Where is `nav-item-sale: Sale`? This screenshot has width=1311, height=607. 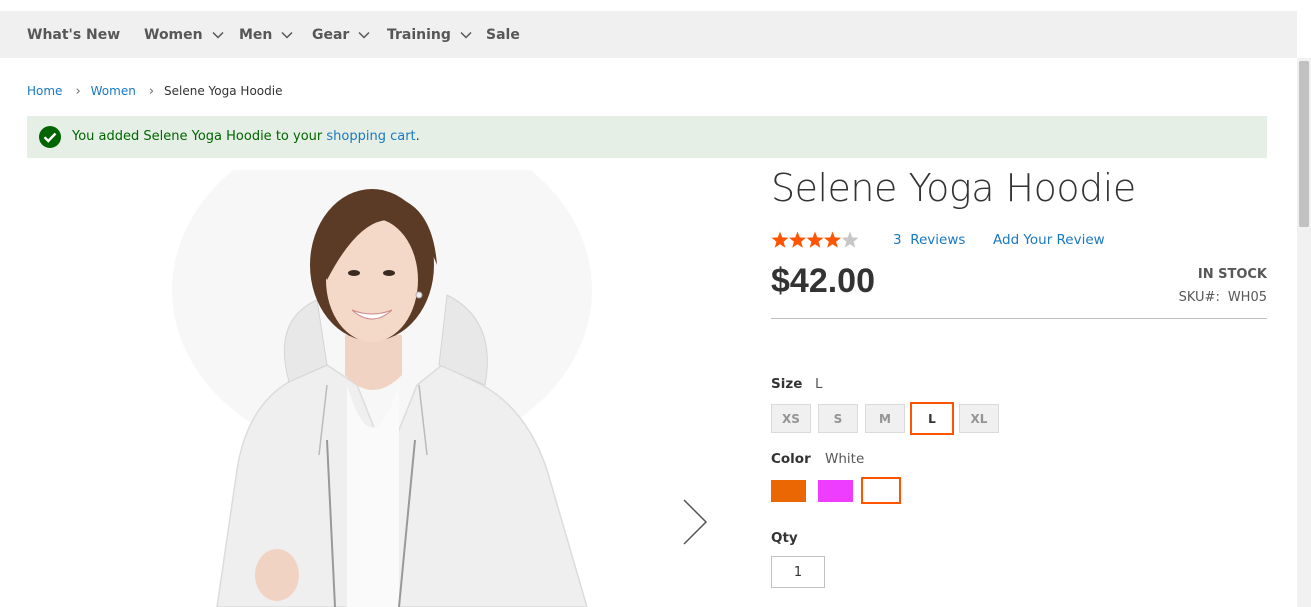 nav-item-sale: Sale is located at coordinates (503, 34).